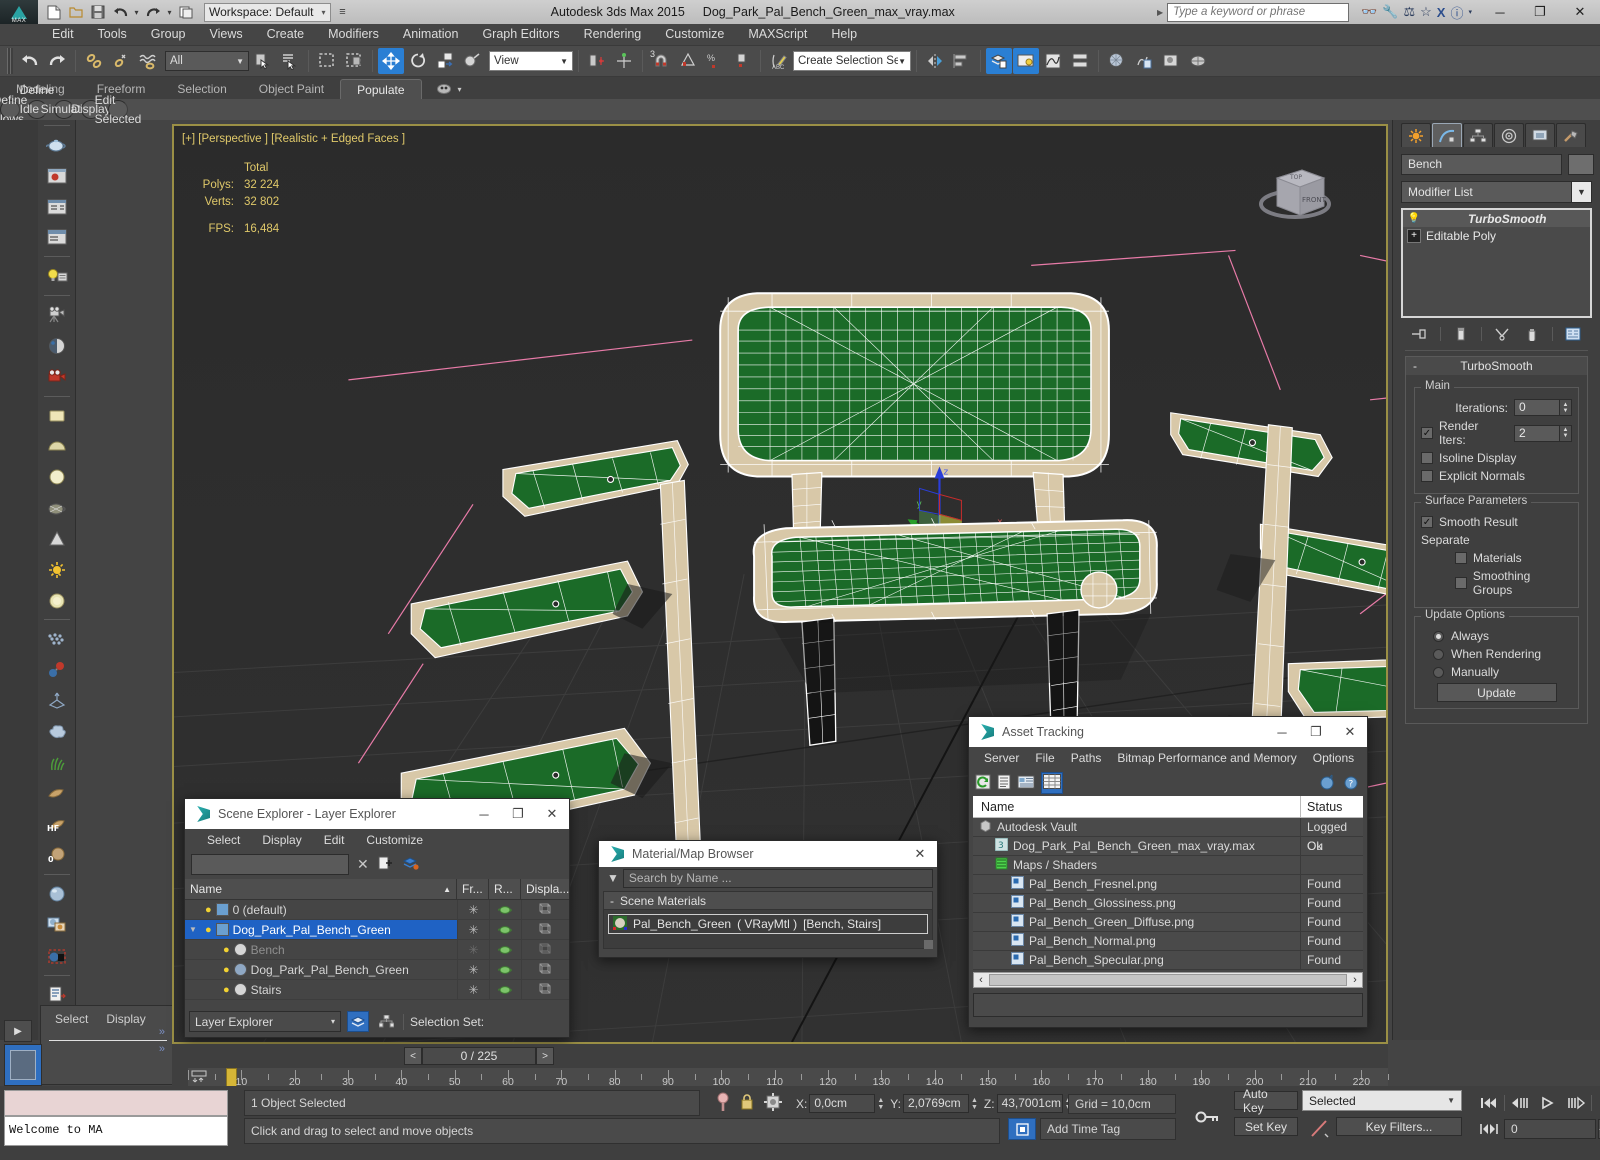  Describe the element at coordinates (1461, 558) in the screenshot. I see `materials-checkbox` at that location.